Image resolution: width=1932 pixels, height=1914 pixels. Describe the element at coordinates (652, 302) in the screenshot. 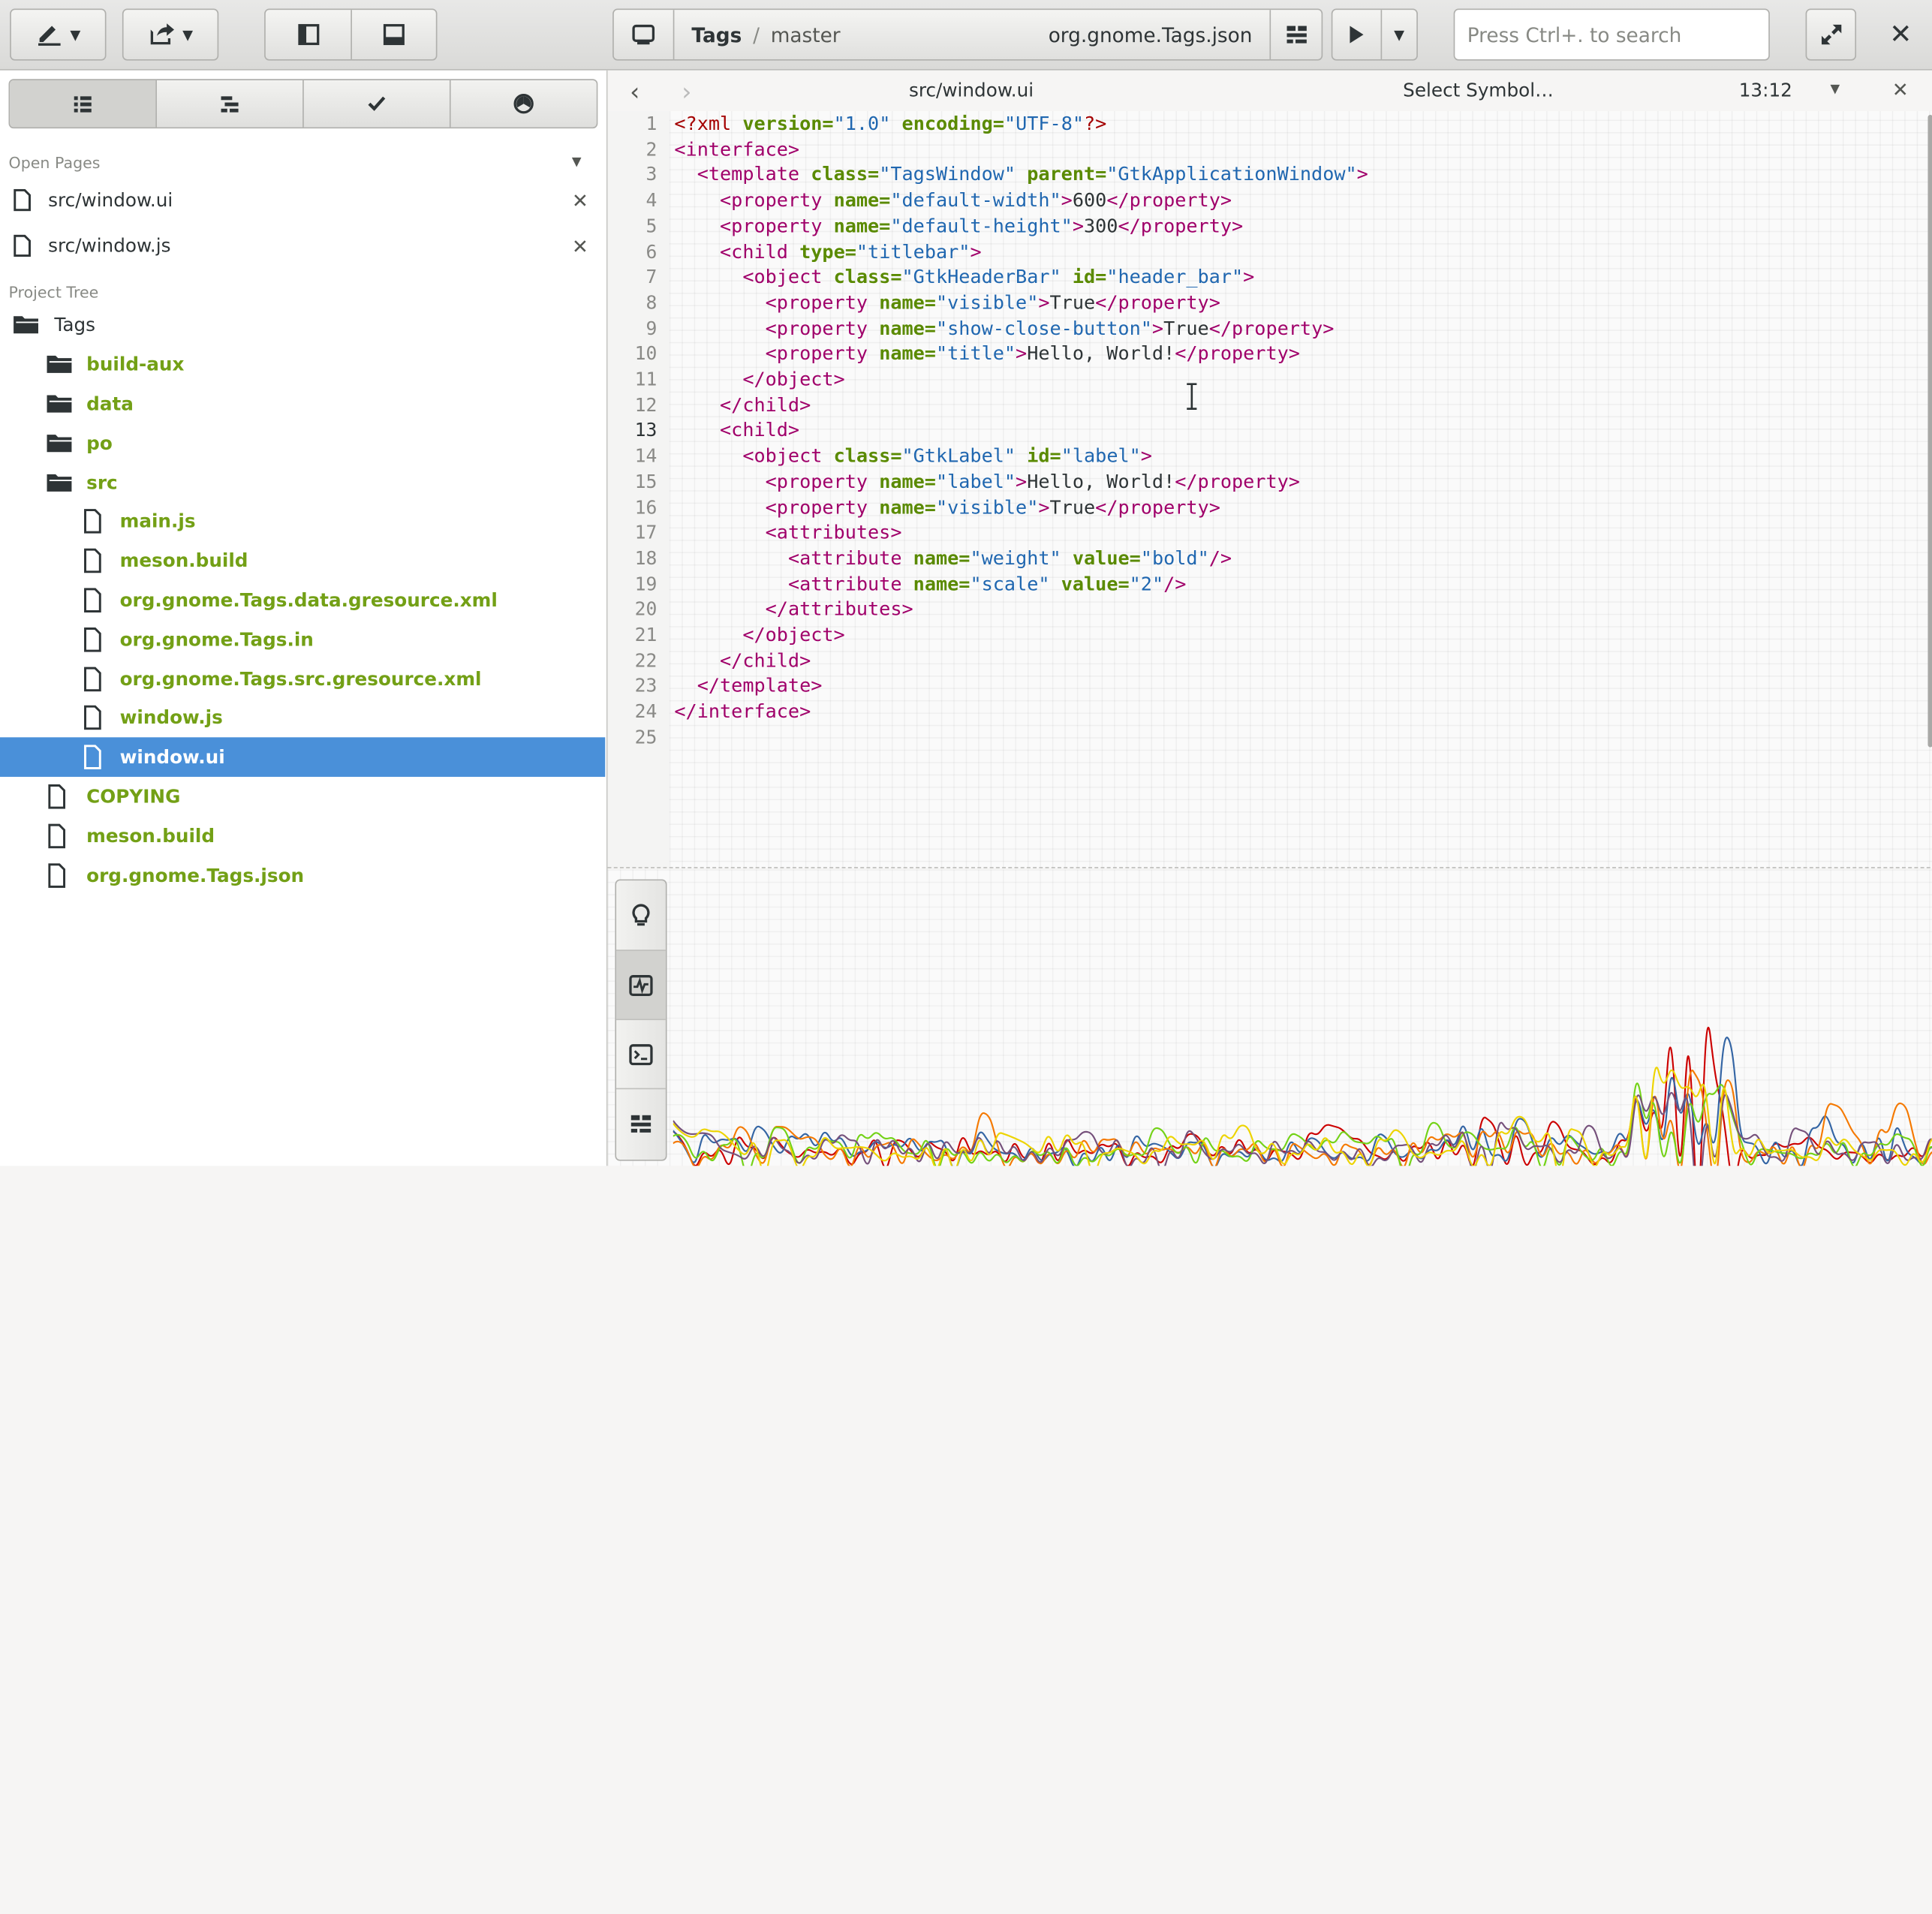

I see `line-number: 8` at that location.